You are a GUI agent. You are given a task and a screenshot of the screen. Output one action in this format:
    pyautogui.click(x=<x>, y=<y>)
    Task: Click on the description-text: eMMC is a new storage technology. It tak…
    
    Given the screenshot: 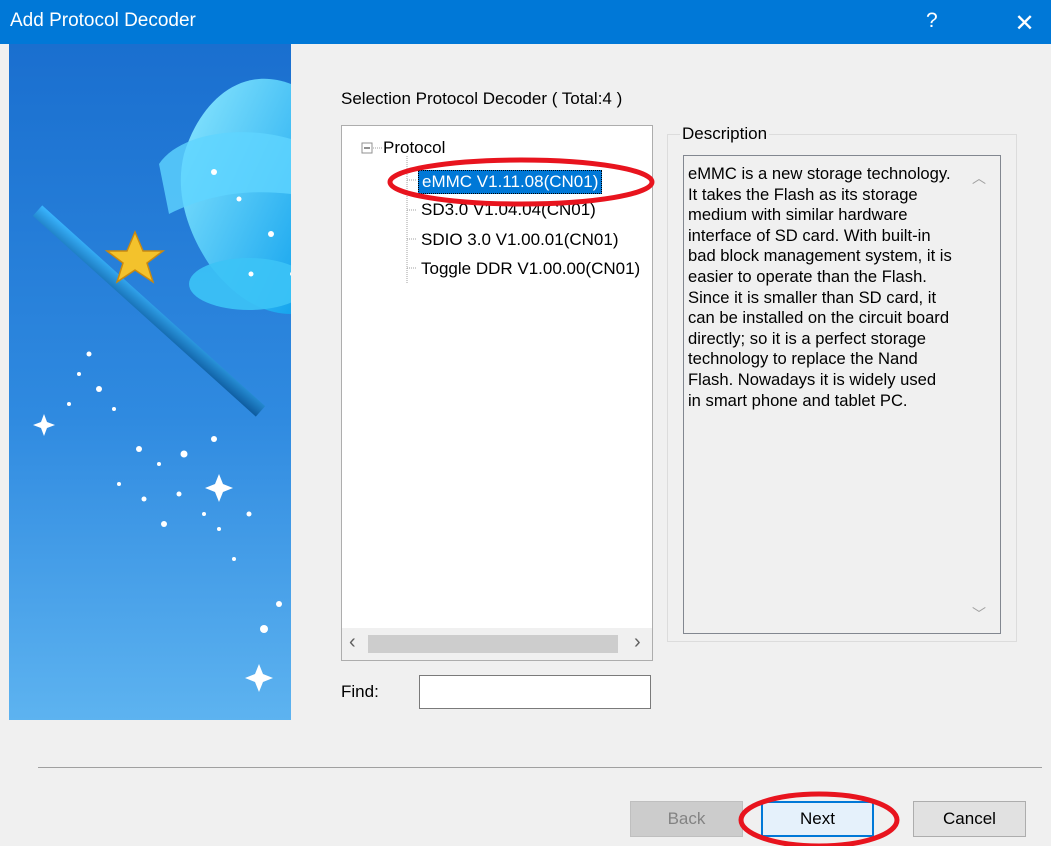 What is the action you would take?
    pyautogui.click(x=820, y=287)
    